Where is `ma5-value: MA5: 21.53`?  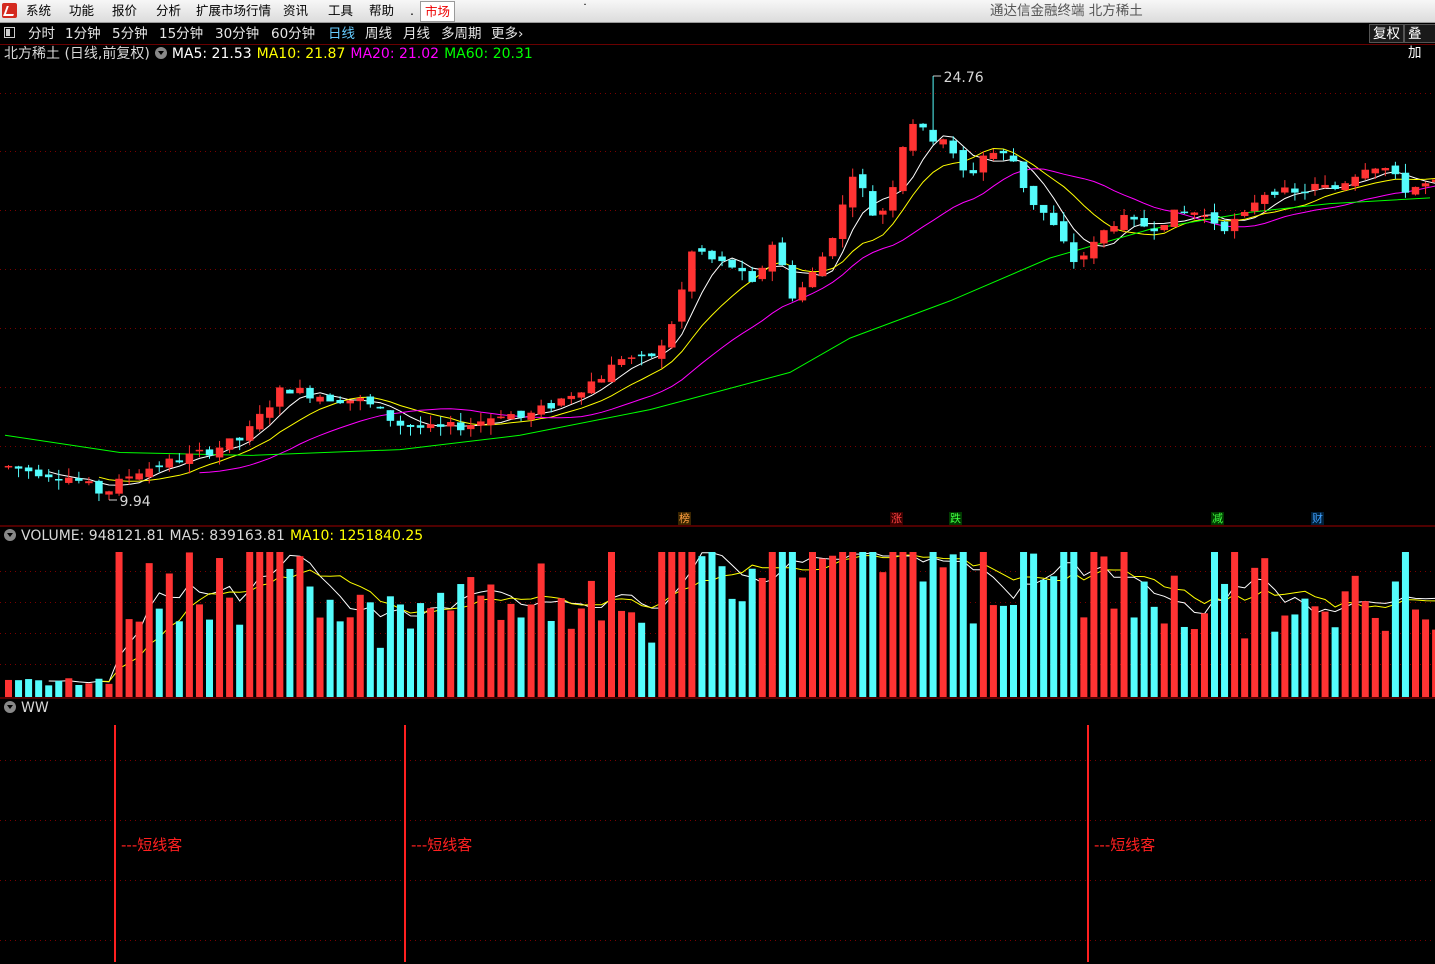 ma5-value: MA5: 21.53 is located at coordinates (211, 54).